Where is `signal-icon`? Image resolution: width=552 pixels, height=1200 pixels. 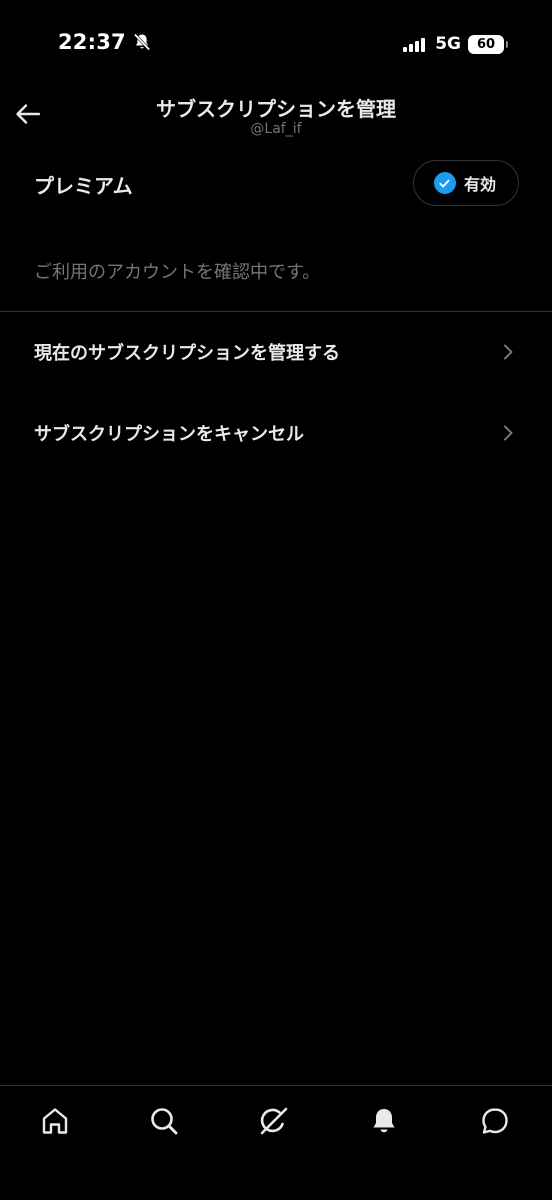
signal-icon is located at coordinates (414, 44).